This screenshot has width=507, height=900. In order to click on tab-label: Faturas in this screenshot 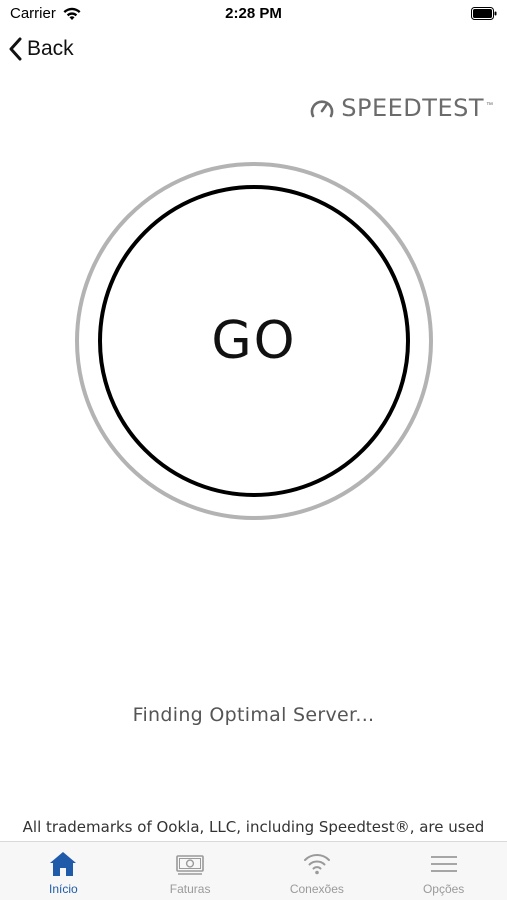, I will do `click(190, 889)`.